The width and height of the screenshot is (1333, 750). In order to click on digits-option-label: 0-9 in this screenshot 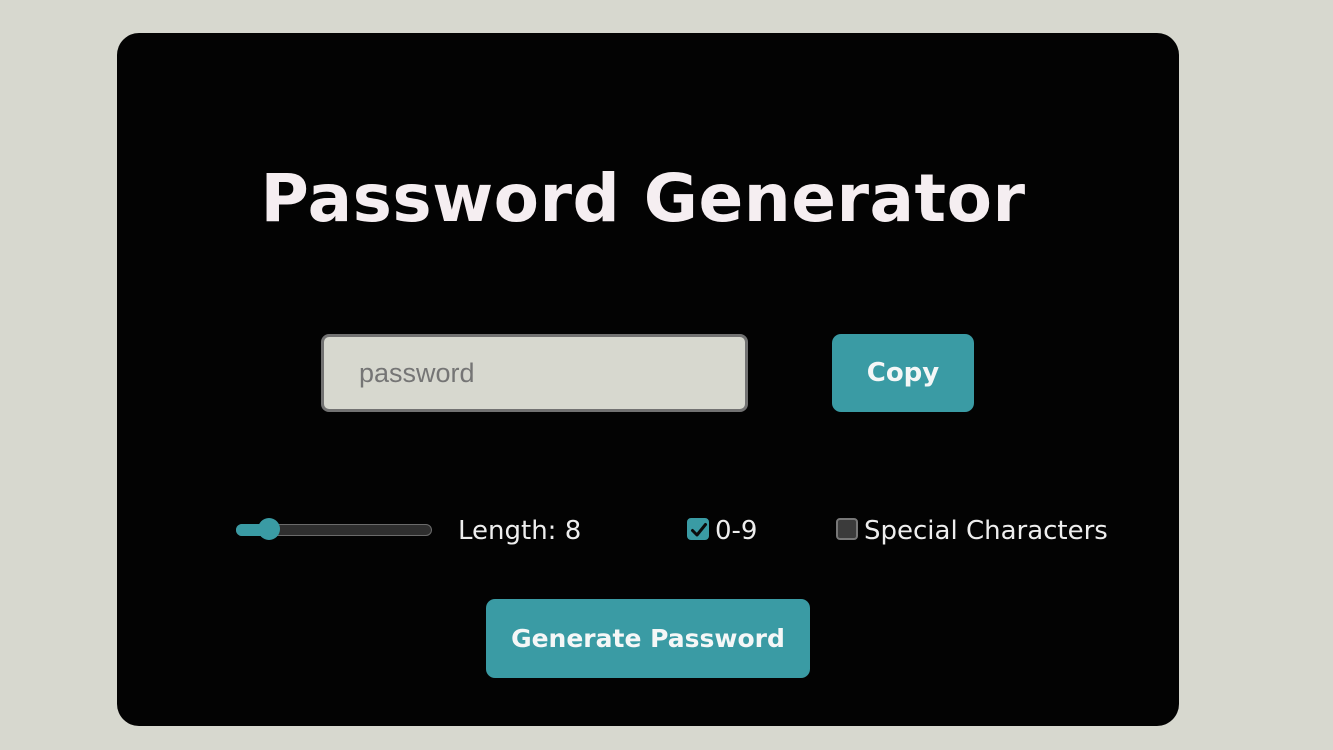, I will do `click(736, 531)`.